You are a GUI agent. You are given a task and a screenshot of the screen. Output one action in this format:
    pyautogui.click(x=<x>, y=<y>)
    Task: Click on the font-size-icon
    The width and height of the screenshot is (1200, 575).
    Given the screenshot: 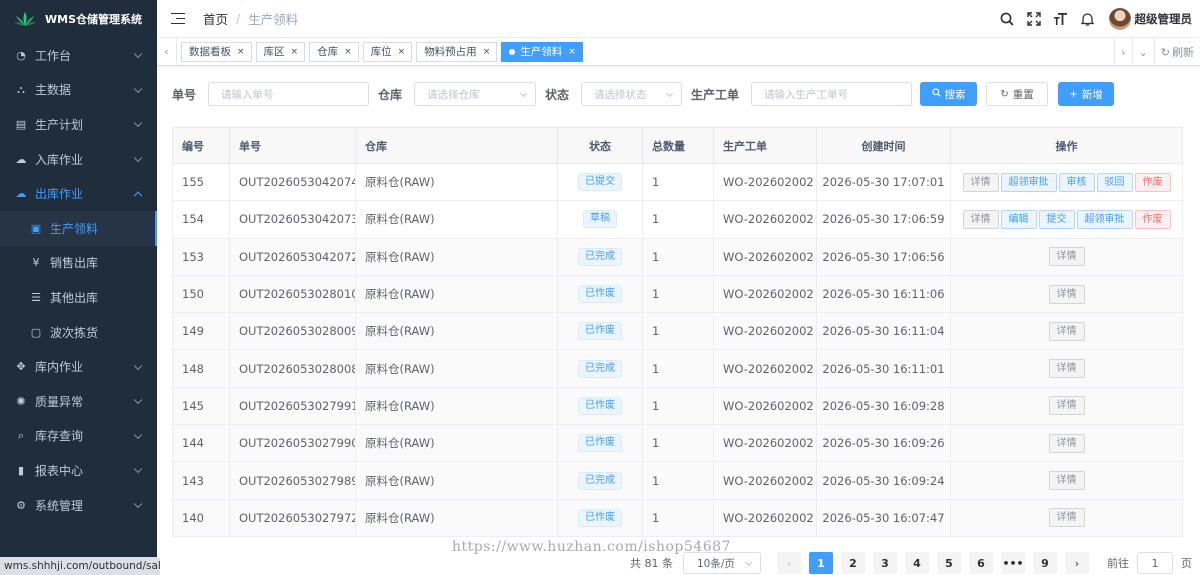 What is the action you would take?
    pyautogui.click(x=1061, y=19)
    